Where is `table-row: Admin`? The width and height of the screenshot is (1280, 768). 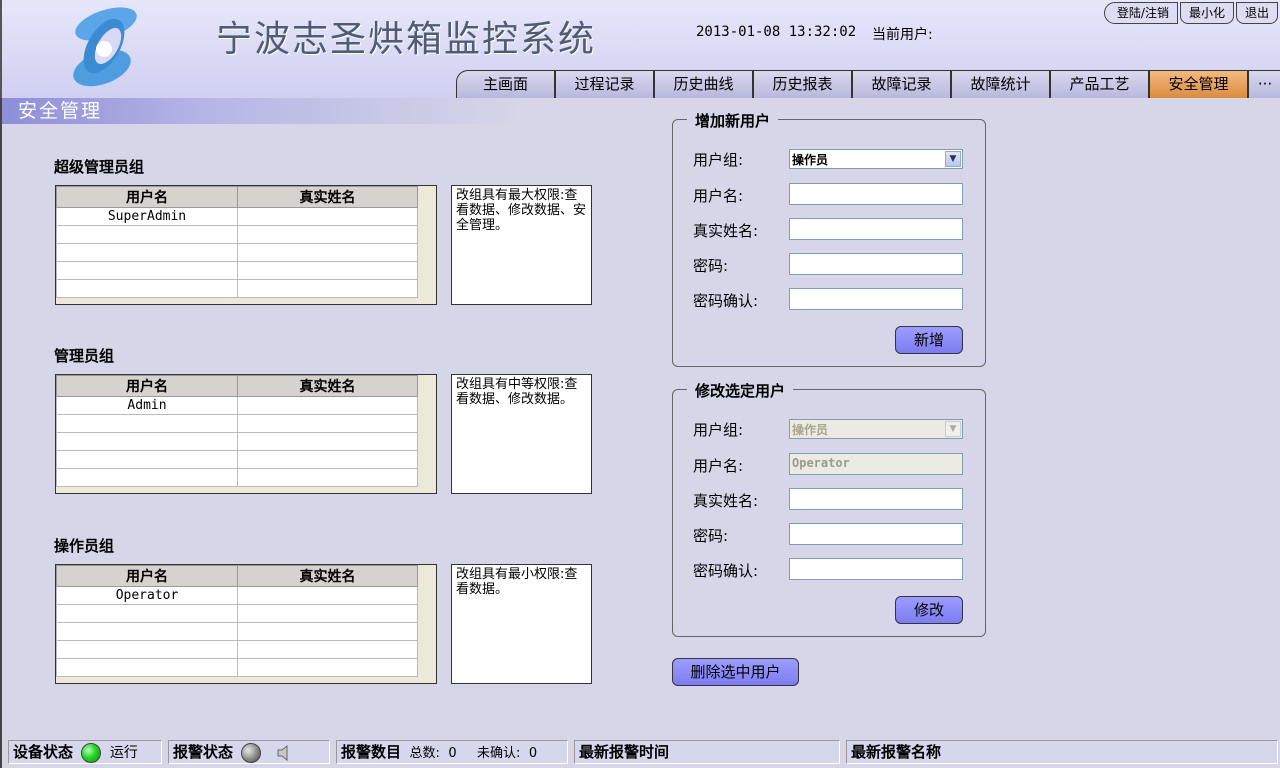
table-row: Admin is located at coordinates (237, 405).